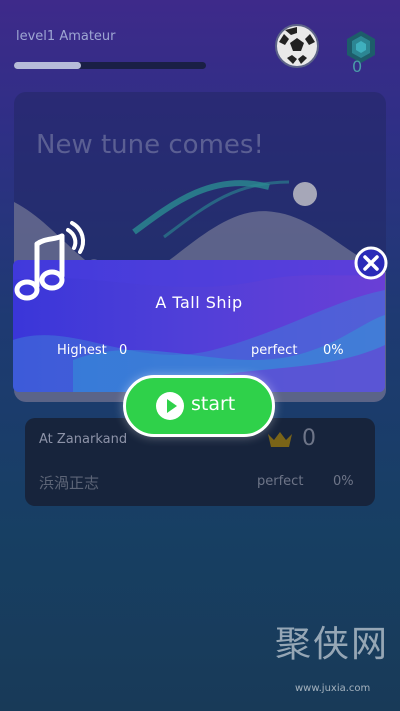 The image size is (400, 711). I want to click on crown-icon, so click(280, 439).